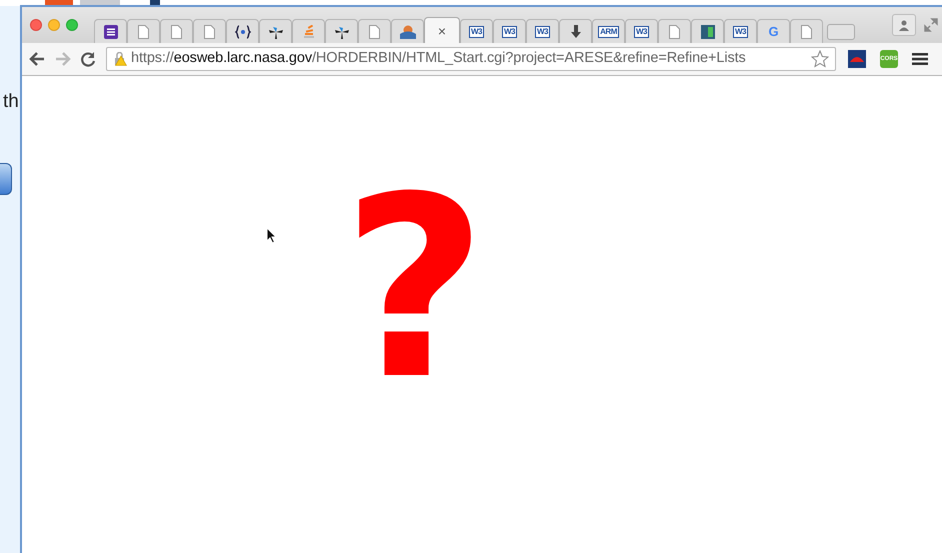 Image resolution: width=942 pixels, height=553 pixels. What do you see at coordinates (120, 59) in the screenshot?
I see `warning-lock-icon` at bounding box center [120, 59].